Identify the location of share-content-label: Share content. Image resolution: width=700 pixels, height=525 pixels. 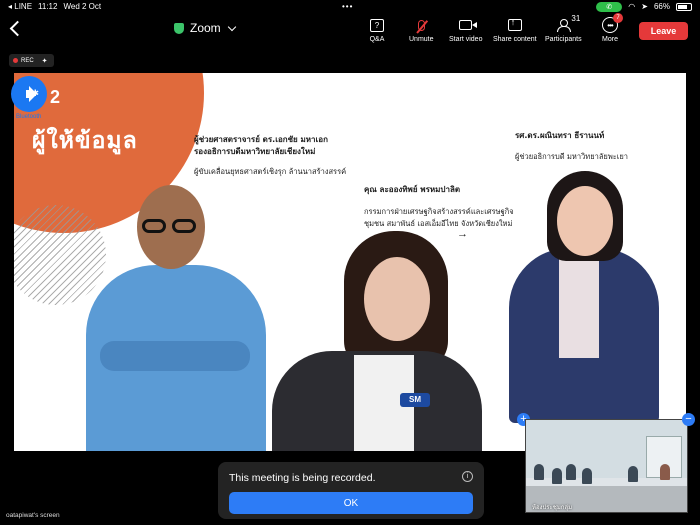
(515, 39).